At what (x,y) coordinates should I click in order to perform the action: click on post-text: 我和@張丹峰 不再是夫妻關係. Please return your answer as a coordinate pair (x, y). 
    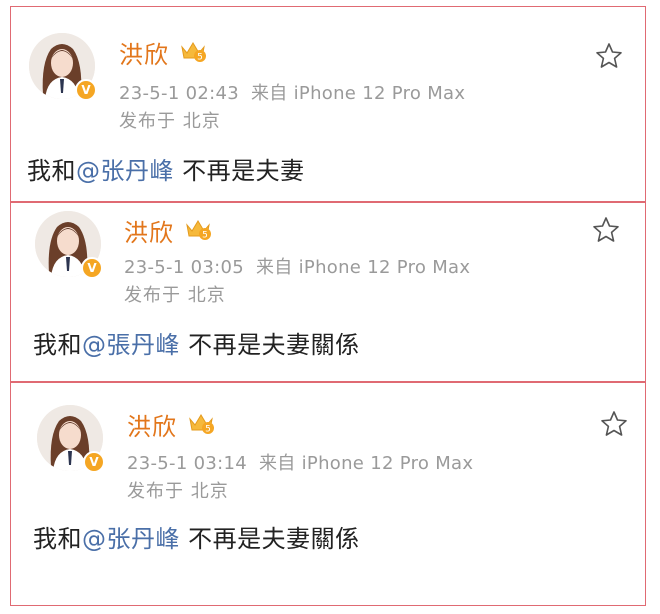
    Looking at the image, I should click on (196, 342).